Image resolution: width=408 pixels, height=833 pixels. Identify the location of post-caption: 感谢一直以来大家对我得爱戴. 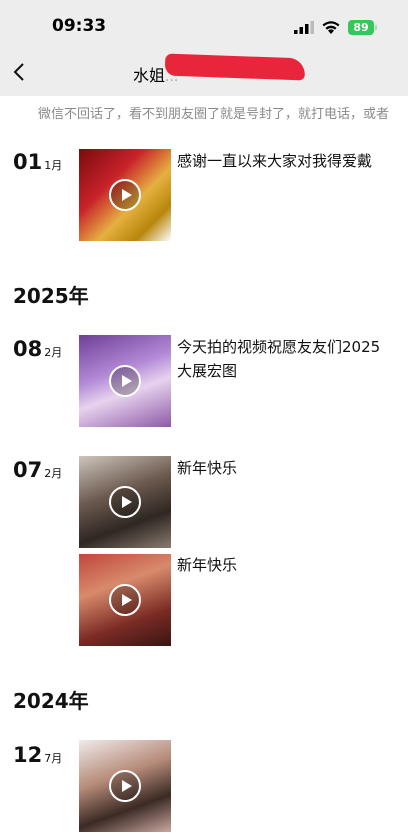
(279, 161).